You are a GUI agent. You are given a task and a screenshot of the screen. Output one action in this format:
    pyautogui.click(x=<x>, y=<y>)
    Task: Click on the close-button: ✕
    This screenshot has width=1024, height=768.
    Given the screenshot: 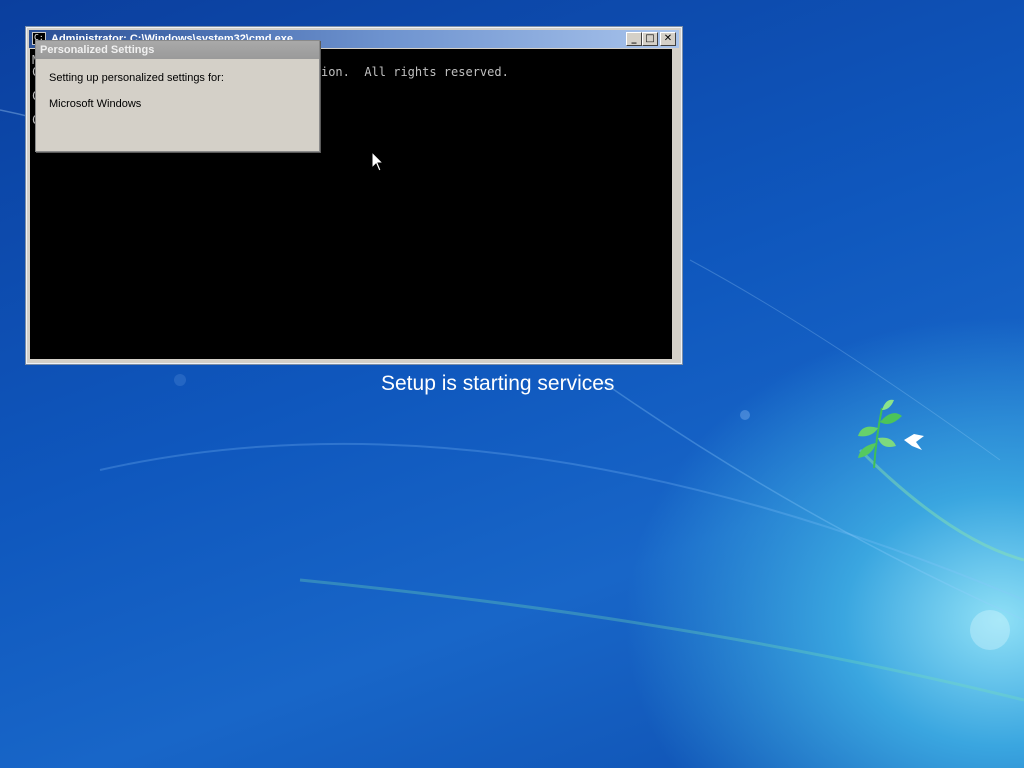 What is the action you would take?
    pyautogui.click(x=668, y=39)
    